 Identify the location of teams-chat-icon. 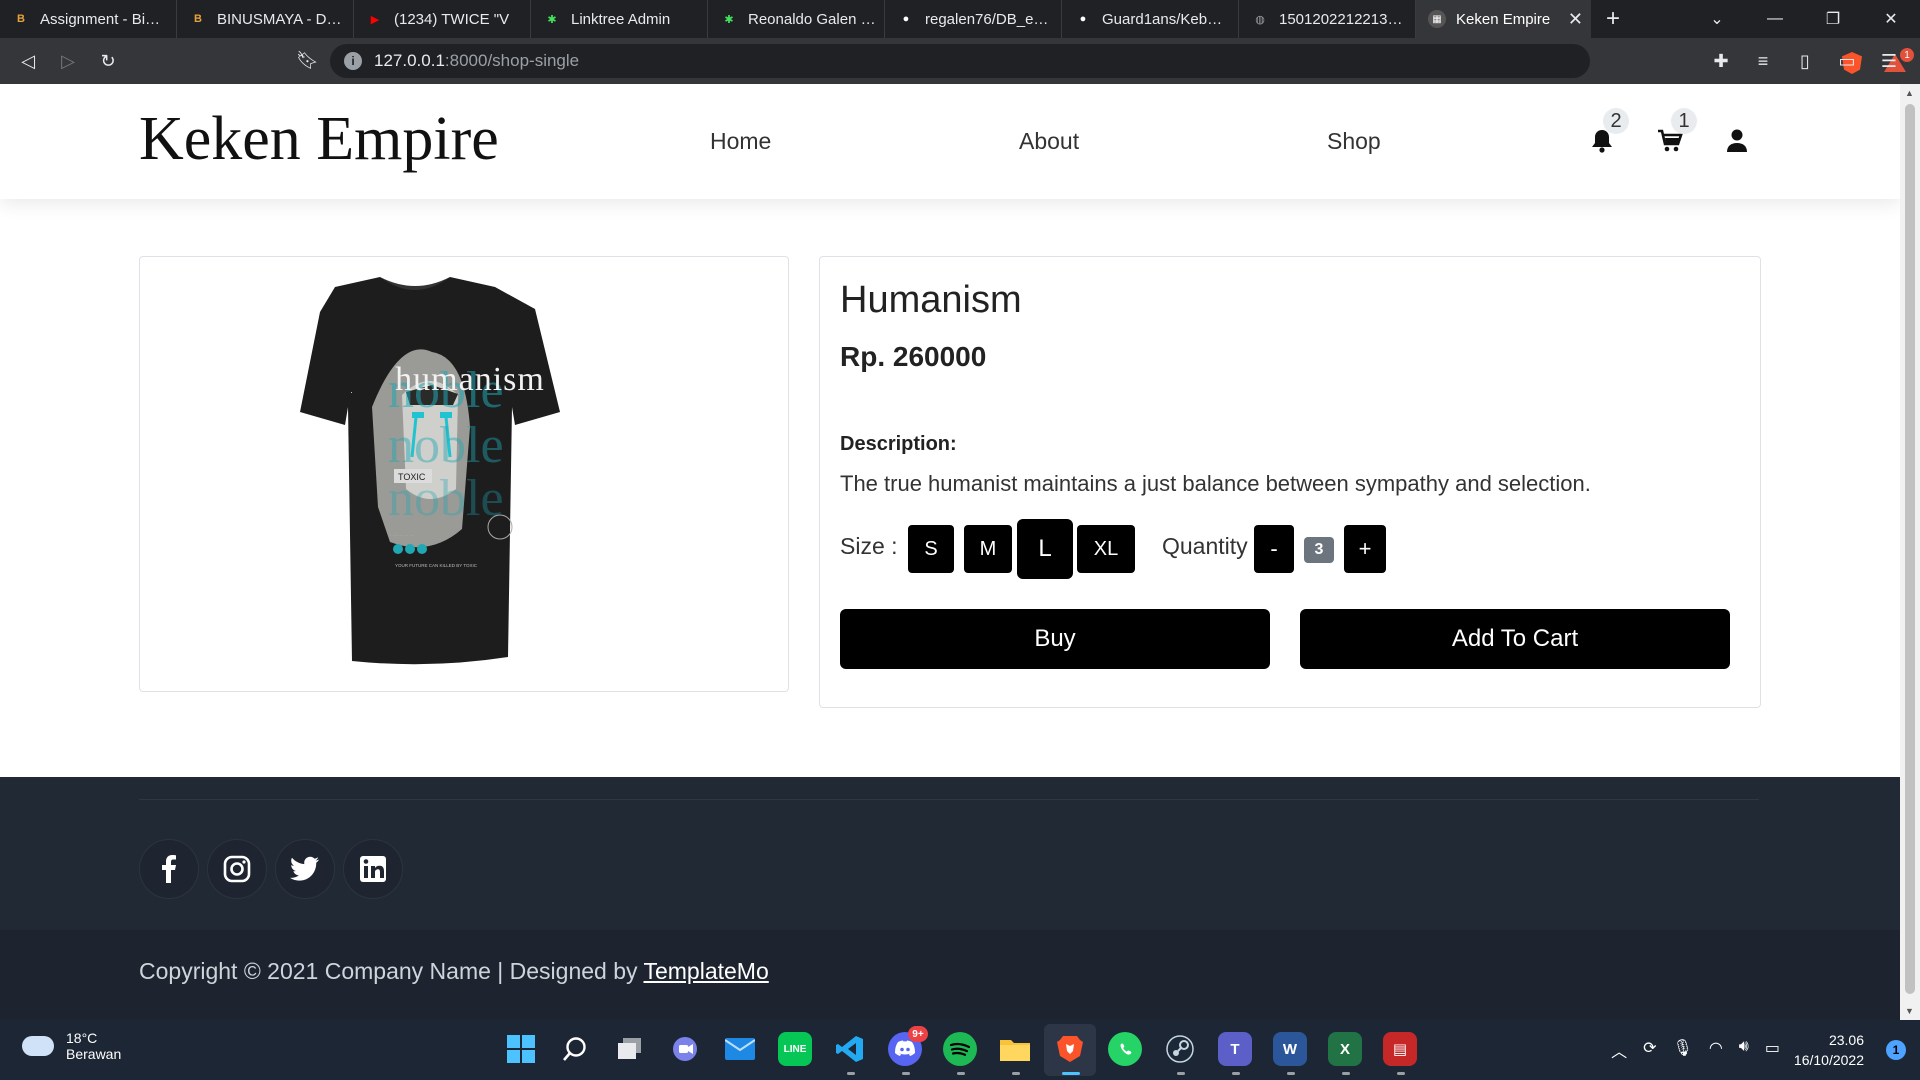
(685, 1049).